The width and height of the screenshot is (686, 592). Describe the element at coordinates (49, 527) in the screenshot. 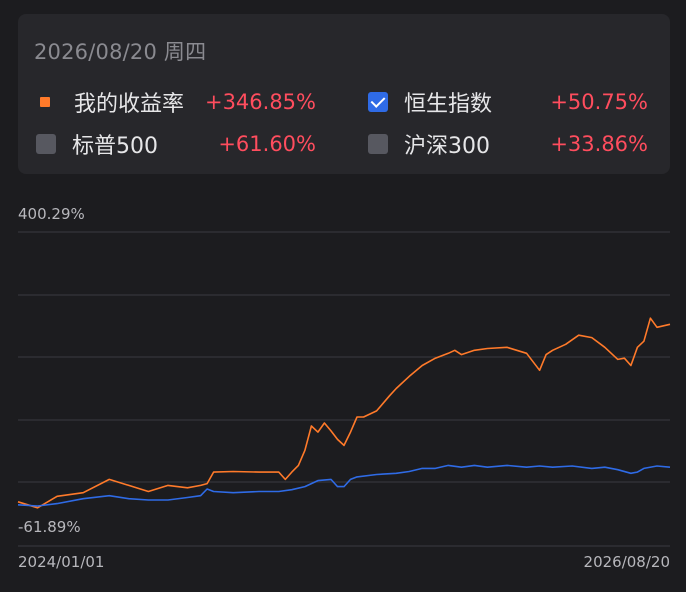

I see `y-min-label: -61.89%` at that location.